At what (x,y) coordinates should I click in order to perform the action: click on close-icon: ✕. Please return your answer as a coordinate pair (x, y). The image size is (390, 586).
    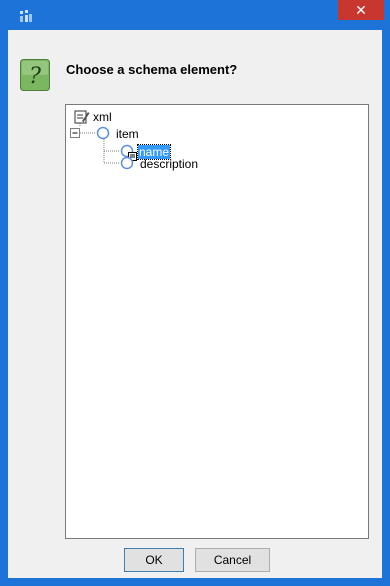
    Looking at the image, I should click on (361, 9).